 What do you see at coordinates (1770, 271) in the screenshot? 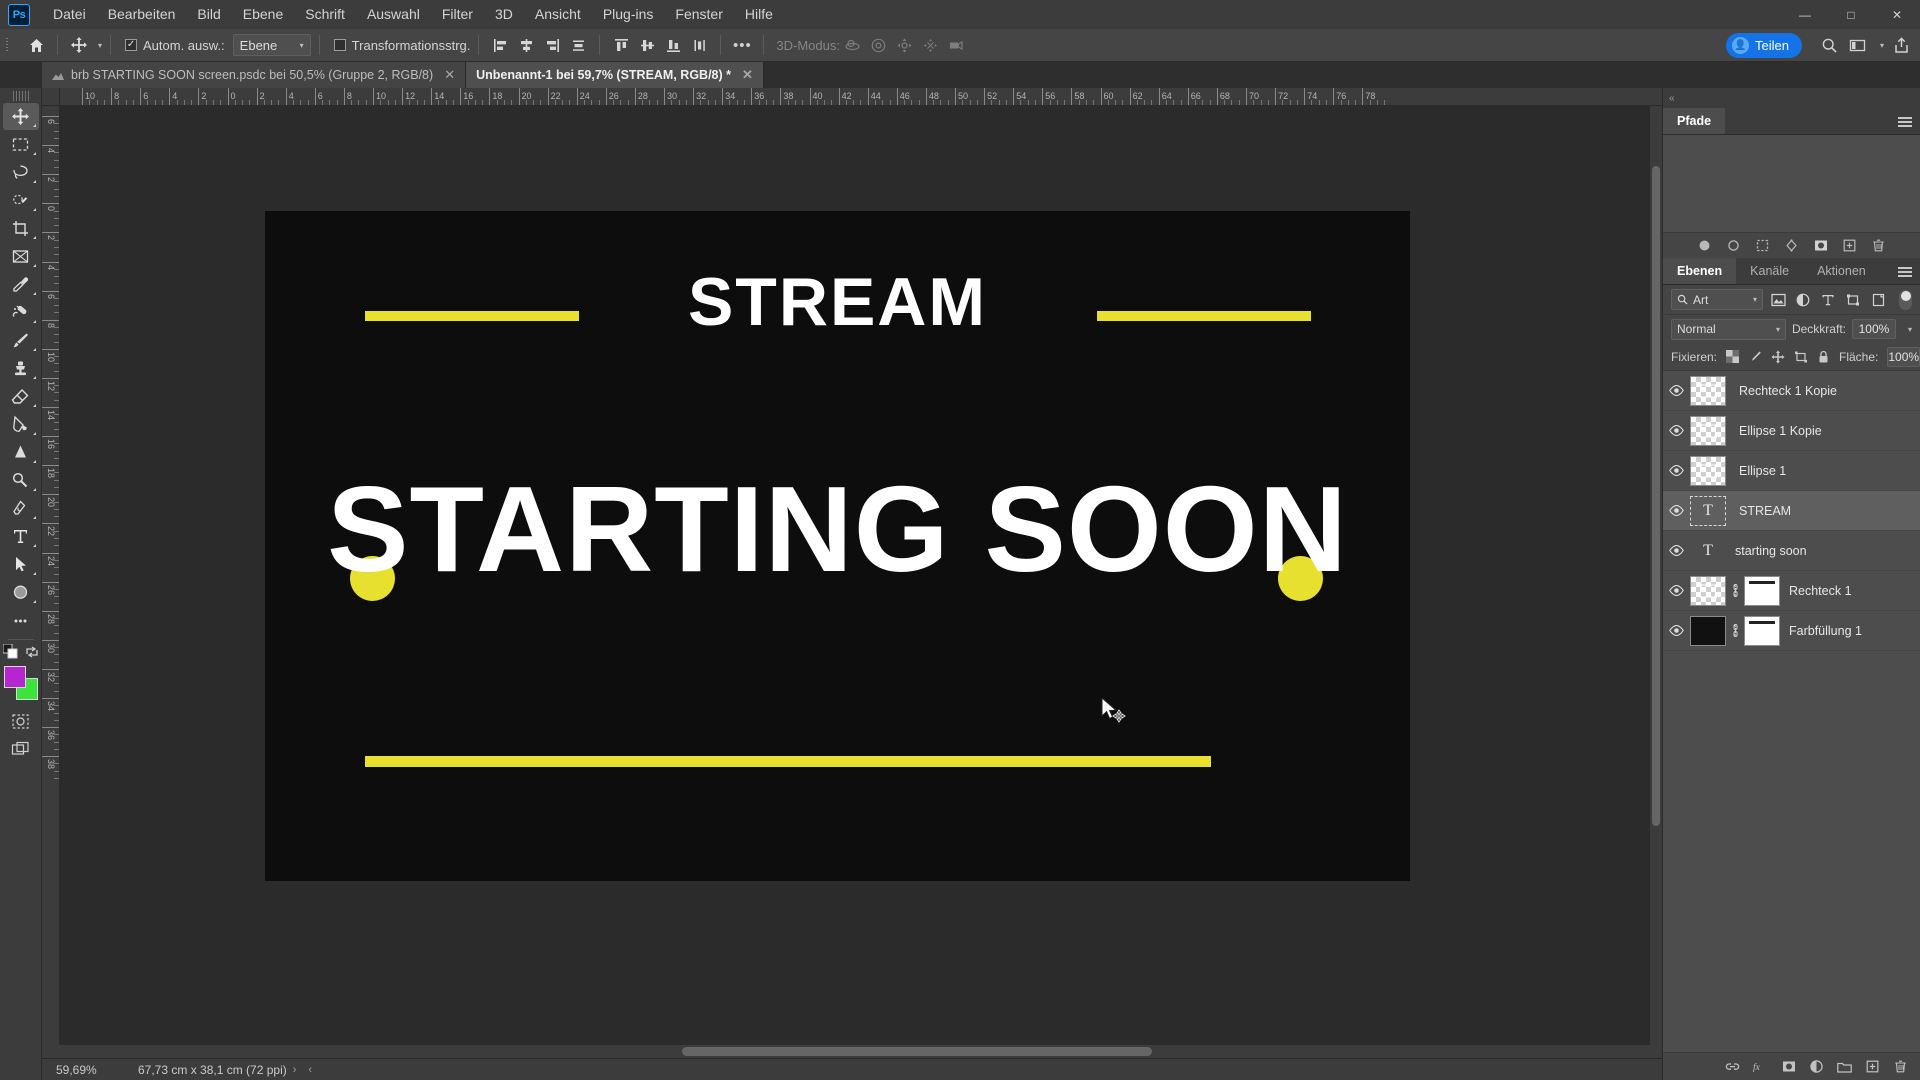
I see `tab-kan-le: Kanäle` at bounding box center [1770, 271].